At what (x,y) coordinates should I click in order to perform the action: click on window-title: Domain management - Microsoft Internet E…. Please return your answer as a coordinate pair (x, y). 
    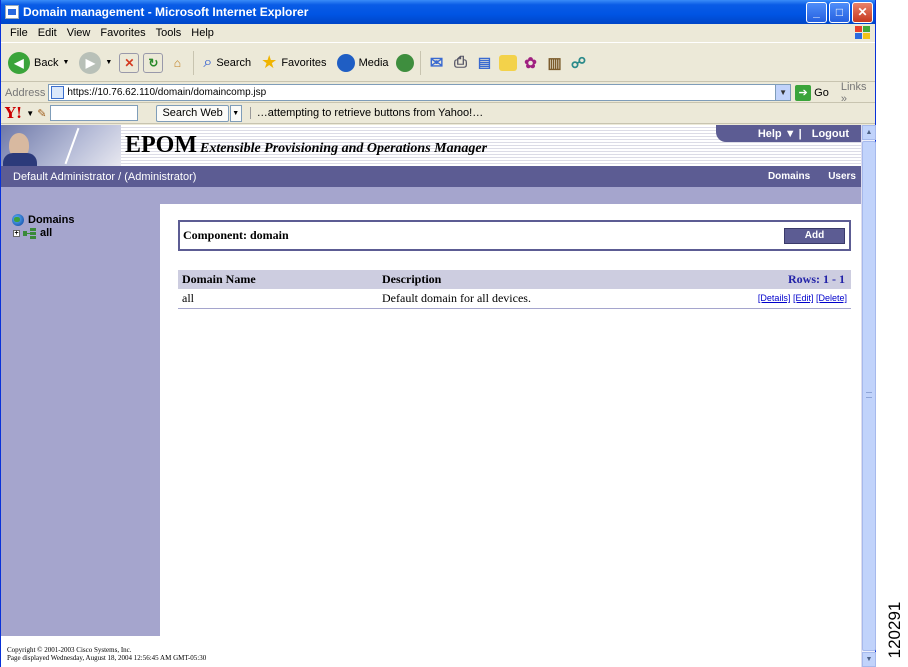
    Looking at the image, I should click on (166, 12).